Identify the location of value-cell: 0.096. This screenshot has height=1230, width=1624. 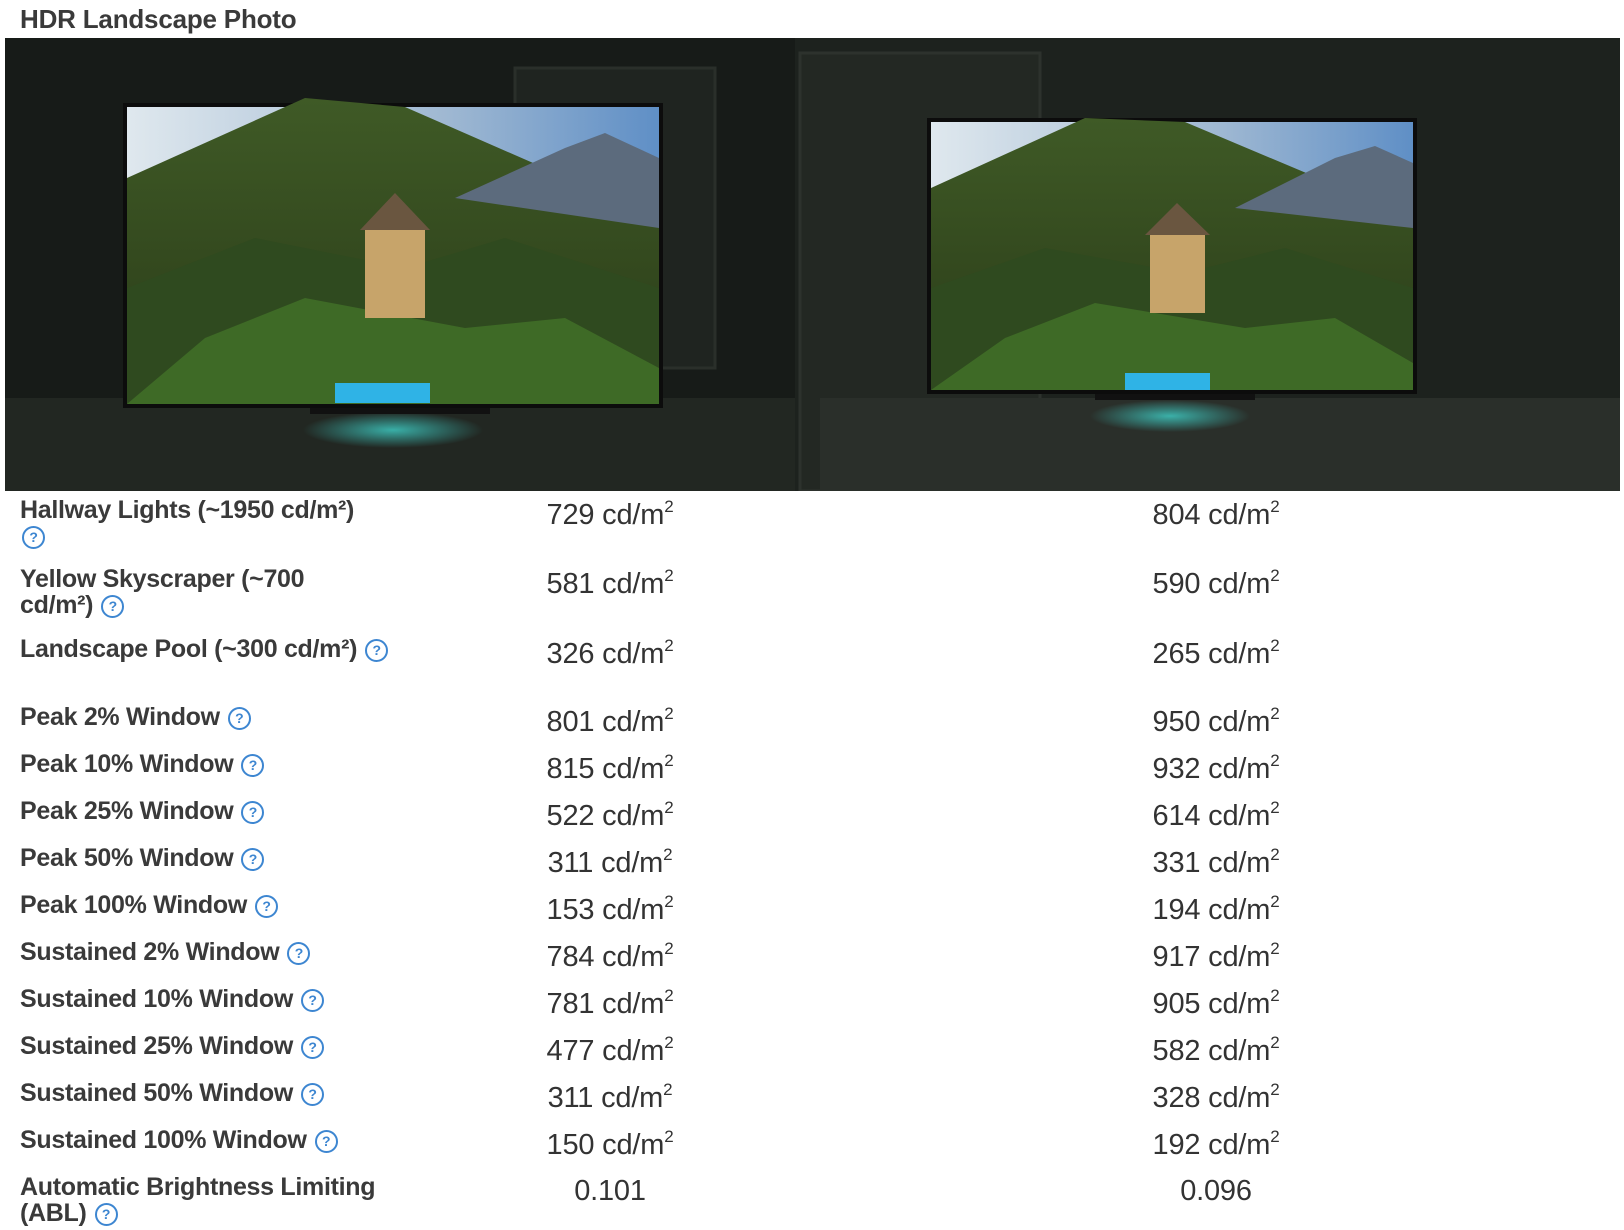
(1216, 1191).